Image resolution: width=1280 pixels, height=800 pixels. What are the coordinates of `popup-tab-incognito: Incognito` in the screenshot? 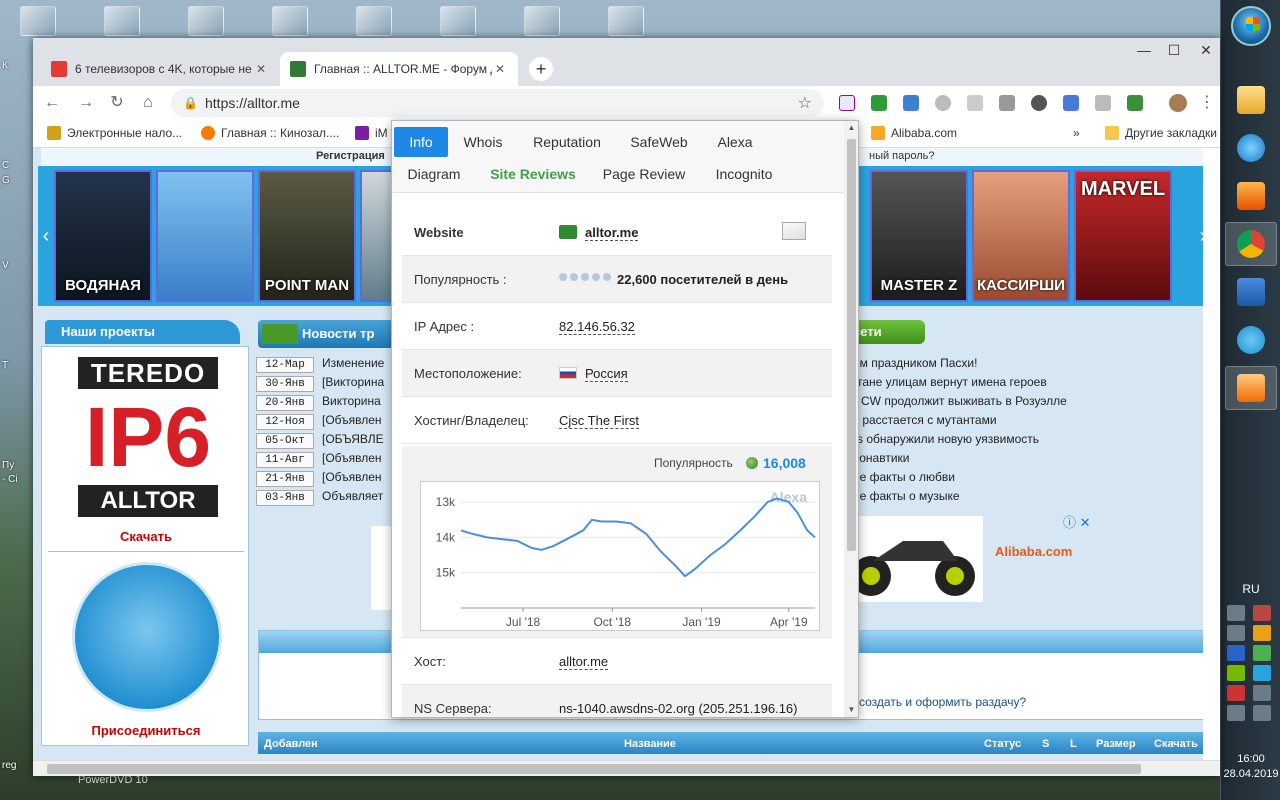 It's located at (744, 174).